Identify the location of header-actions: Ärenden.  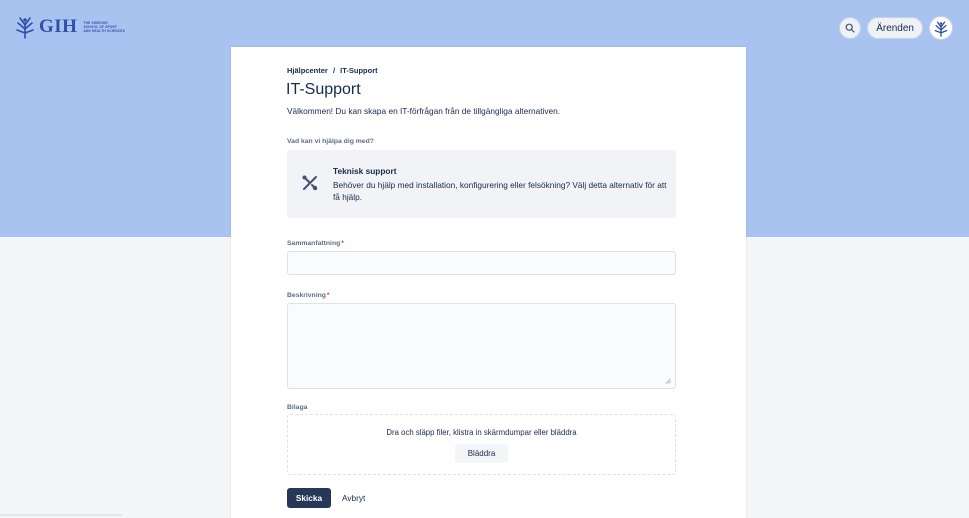
(896, 28).